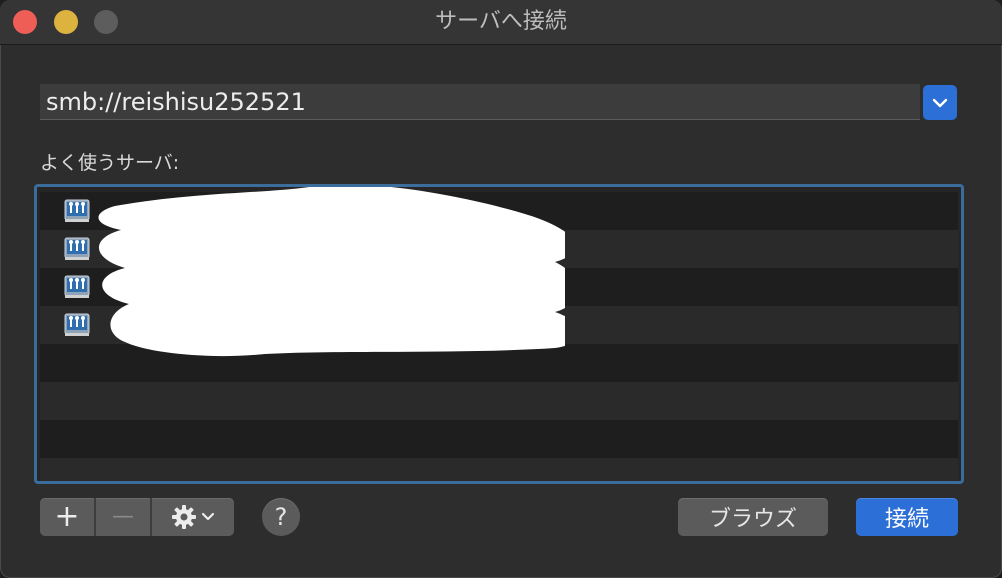  I want to click on title-bar: サーバへ接続, so click(501, 22).